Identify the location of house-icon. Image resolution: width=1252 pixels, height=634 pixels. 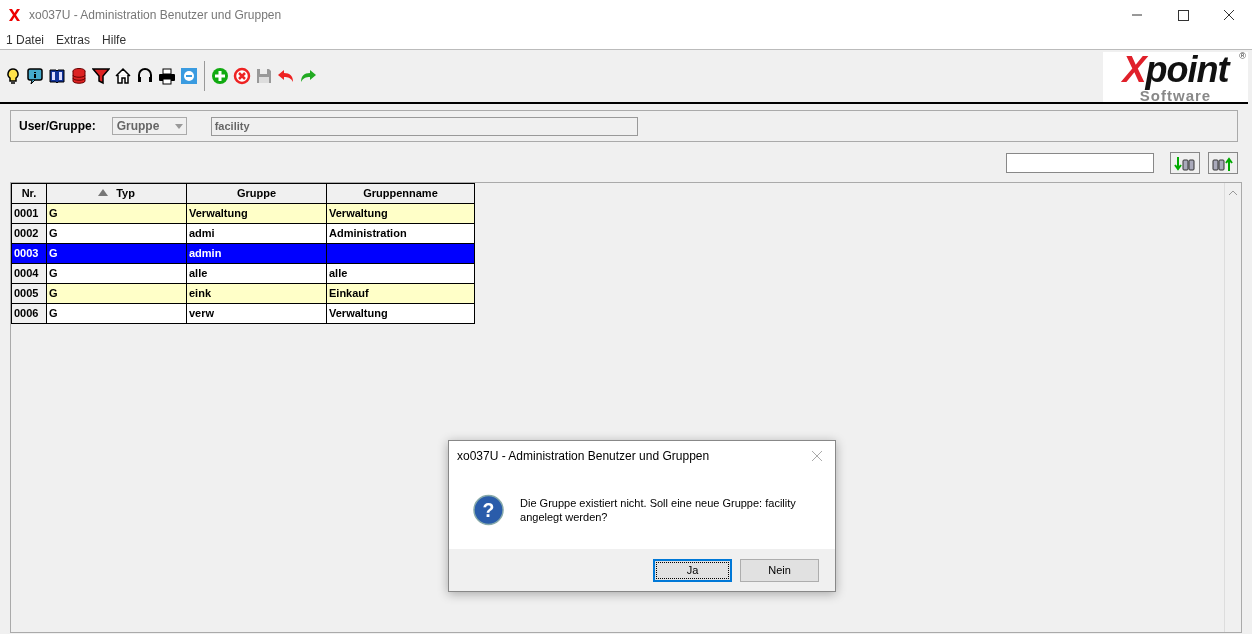
(123, 76).